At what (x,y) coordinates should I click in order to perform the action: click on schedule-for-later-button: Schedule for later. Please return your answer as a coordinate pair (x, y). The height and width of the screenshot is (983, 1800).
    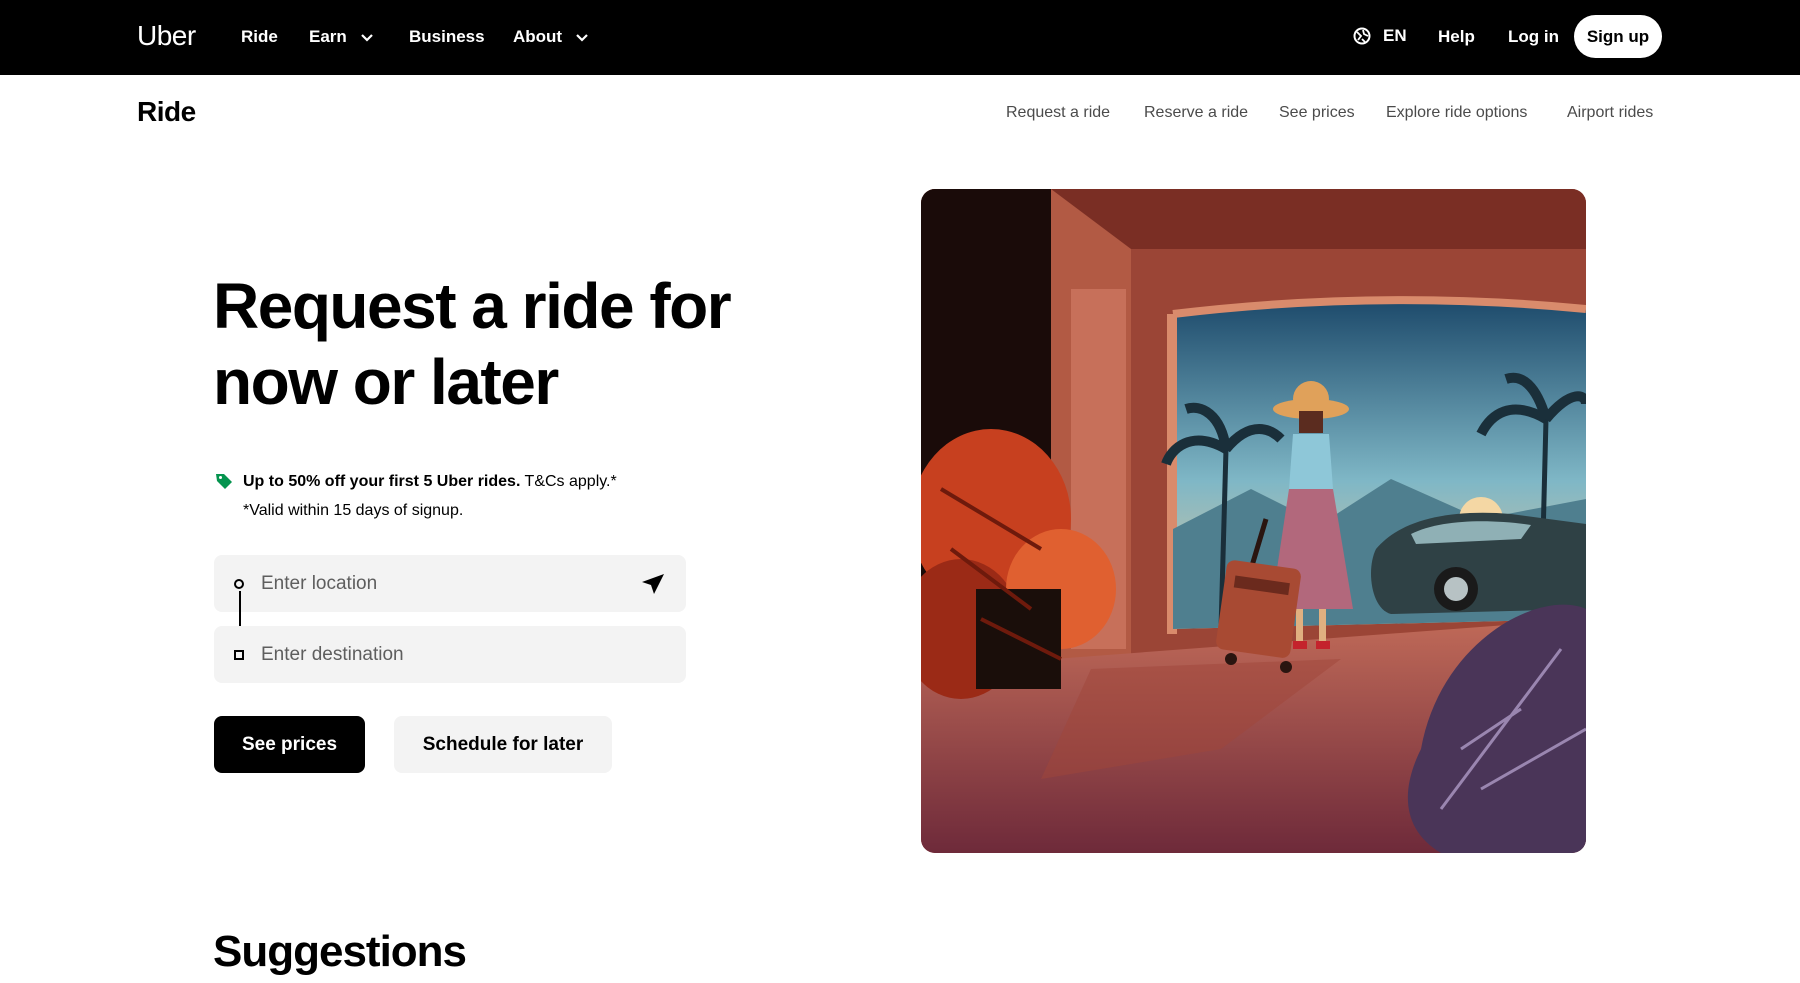
    Looking at the image, I should click on (503, 744).